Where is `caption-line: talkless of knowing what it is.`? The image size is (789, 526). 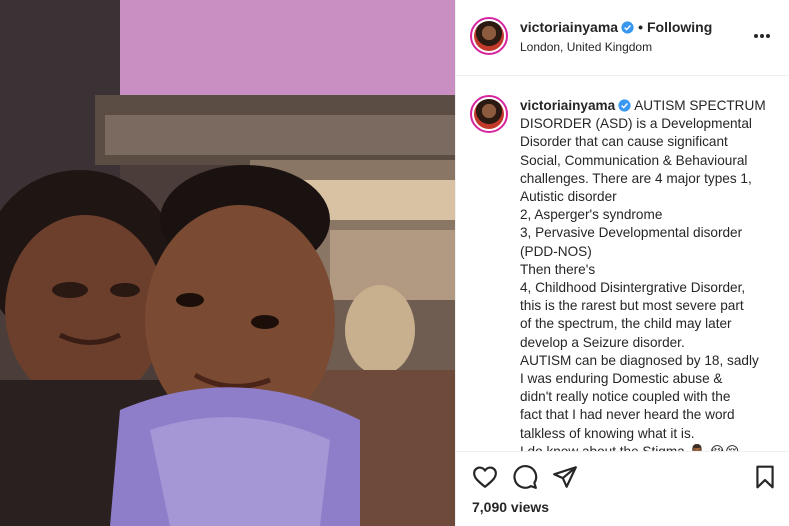
caption-line: talkless of knowing what it is. is located at coordinates (607, 433).